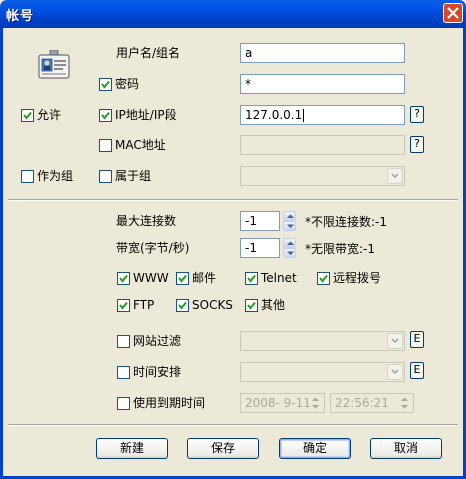 The image size is (466, 479). What do you see at coordinates (346, 222) in the screenshot?
I see `max-conn-hint: *不限连接数:-1` at bounding box center [346, 222].